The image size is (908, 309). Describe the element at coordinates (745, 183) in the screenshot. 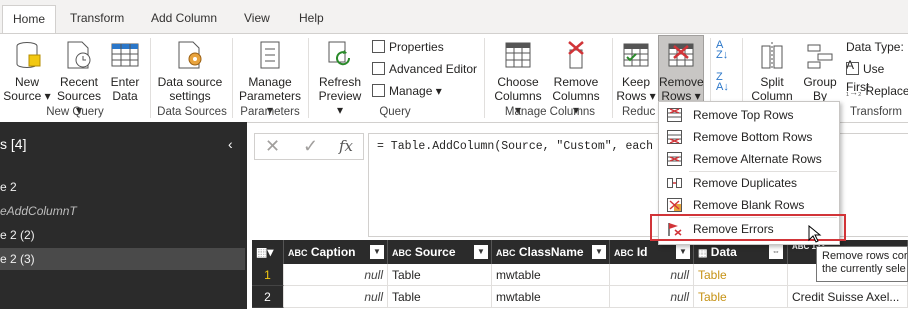

I see `menu-item-label: Remove Duplicates` at that location.